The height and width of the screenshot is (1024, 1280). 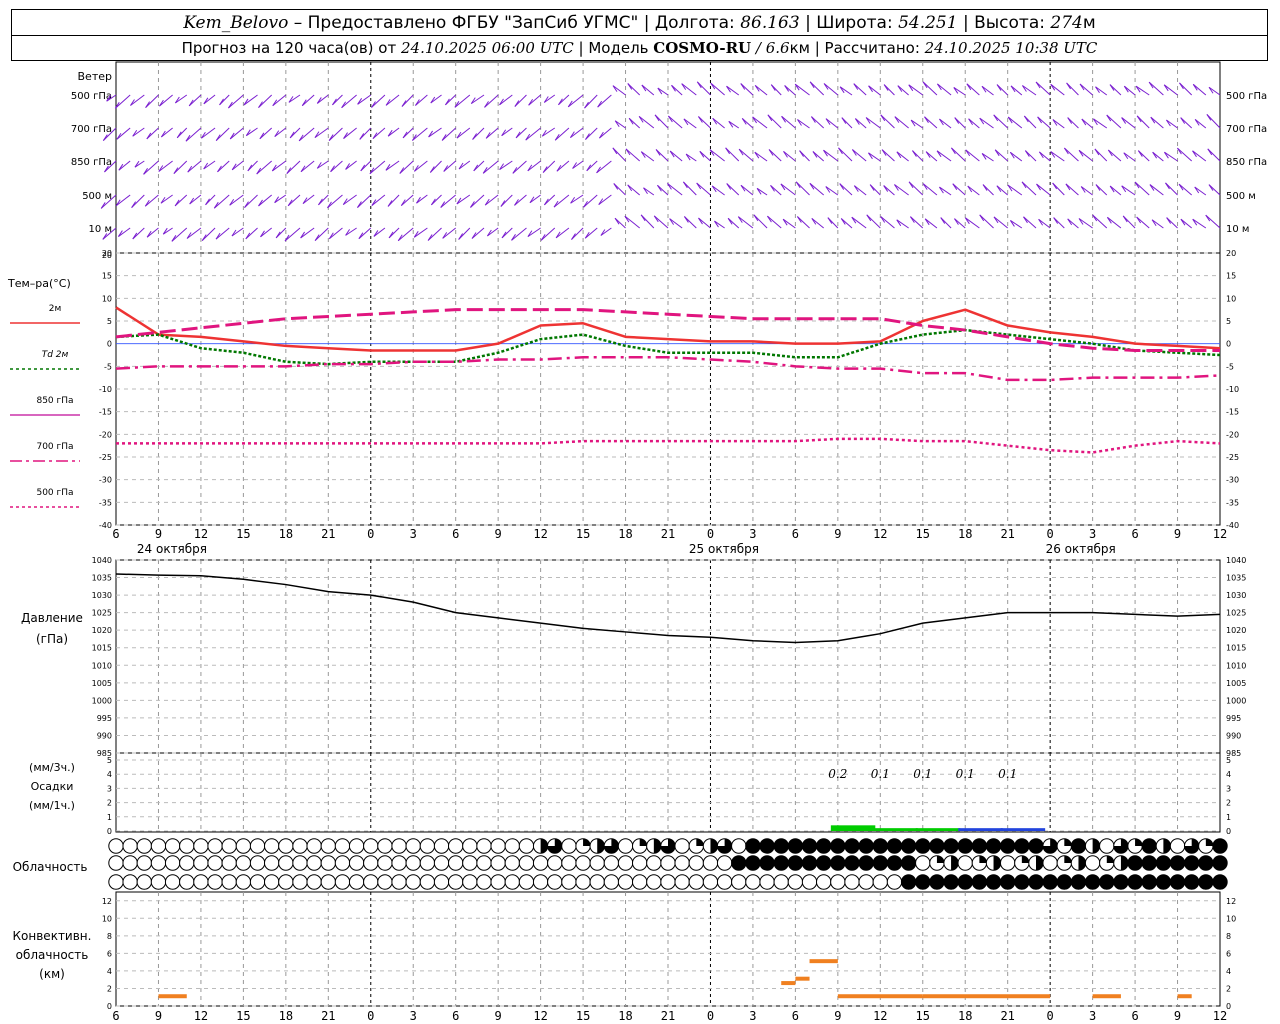 What do you see at coordinates (55, 309) in the screenshot?
I see `temp-legend-label: 2м` at bounding box center [55, 309].